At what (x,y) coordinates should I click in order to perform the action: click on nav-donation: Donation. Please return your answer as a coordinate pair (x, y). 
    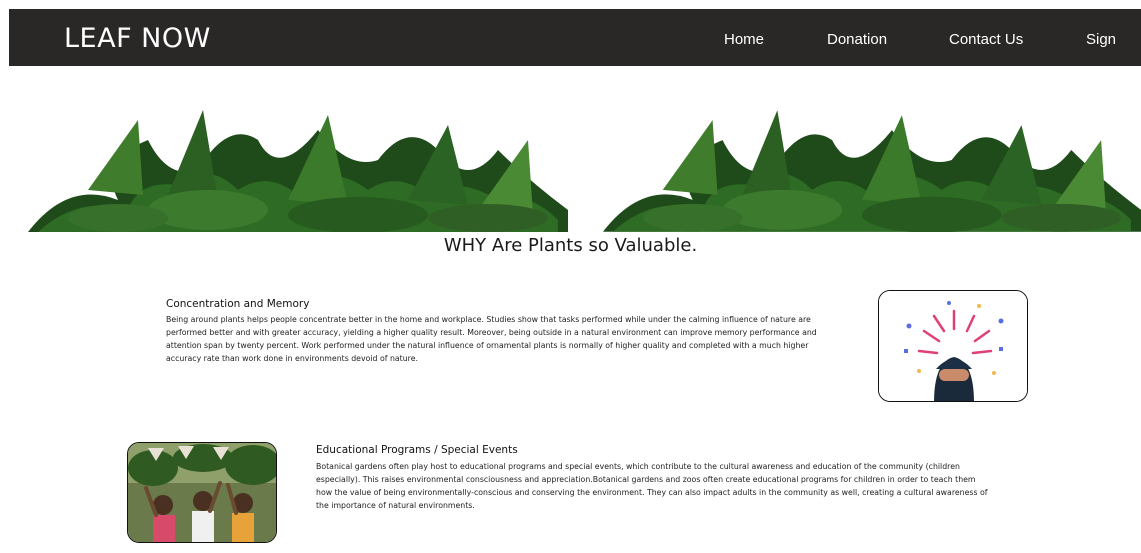
    Looking at the image, I should click on (857, 39).